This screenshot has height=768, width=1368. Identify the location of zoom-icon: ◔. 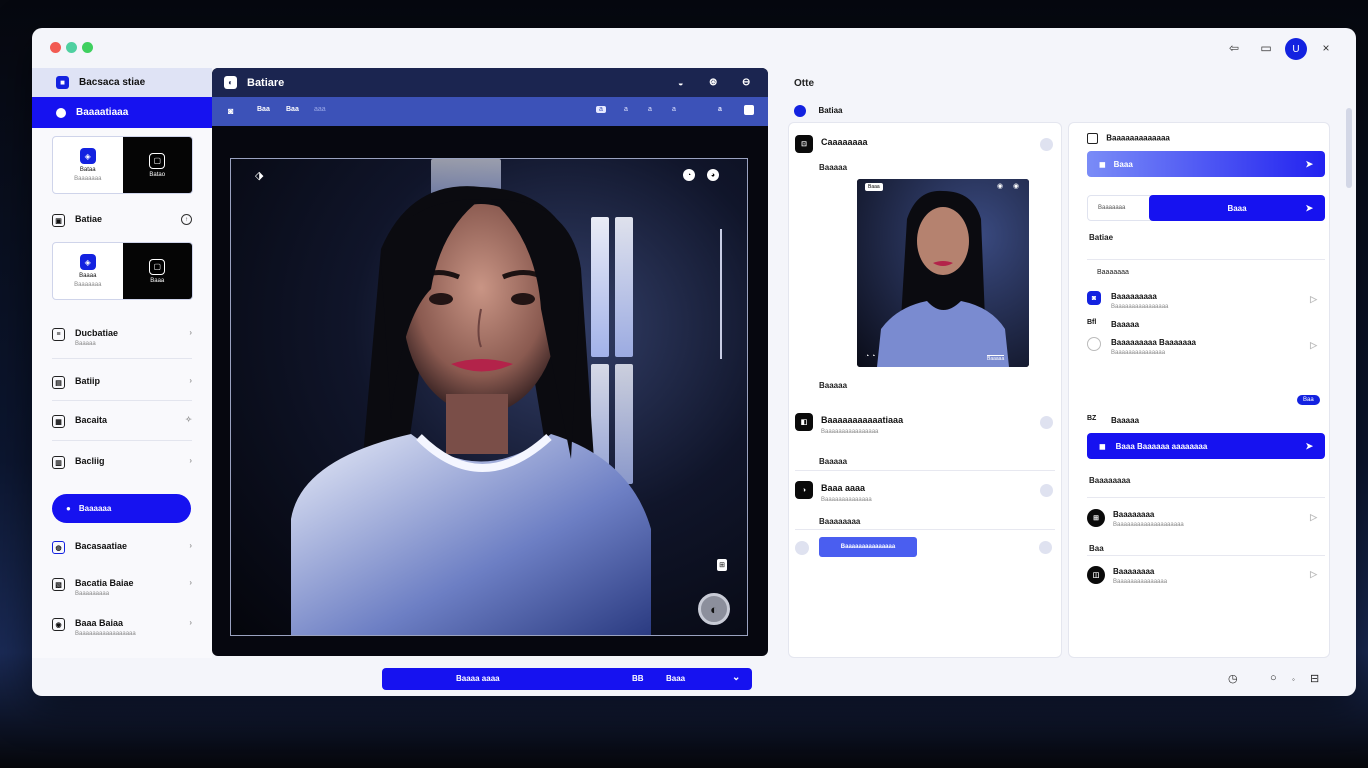
(689, 175).